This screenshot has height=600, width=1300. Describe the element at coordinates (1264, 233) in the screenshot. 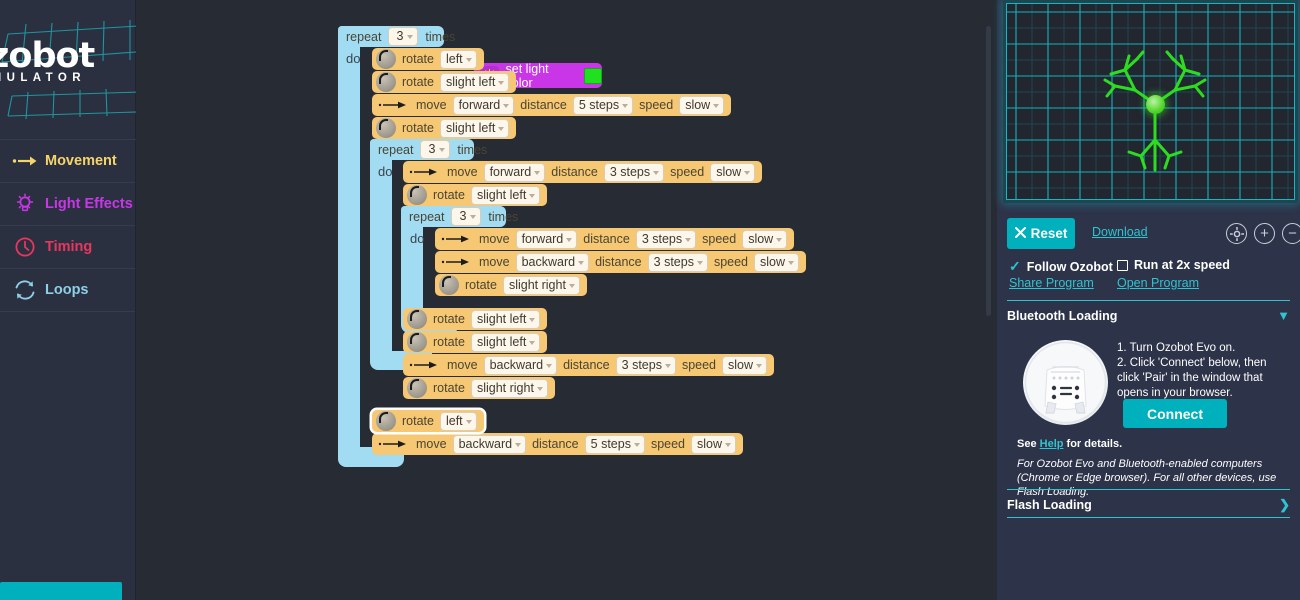

I see `zoom-in-button: +` at that location.